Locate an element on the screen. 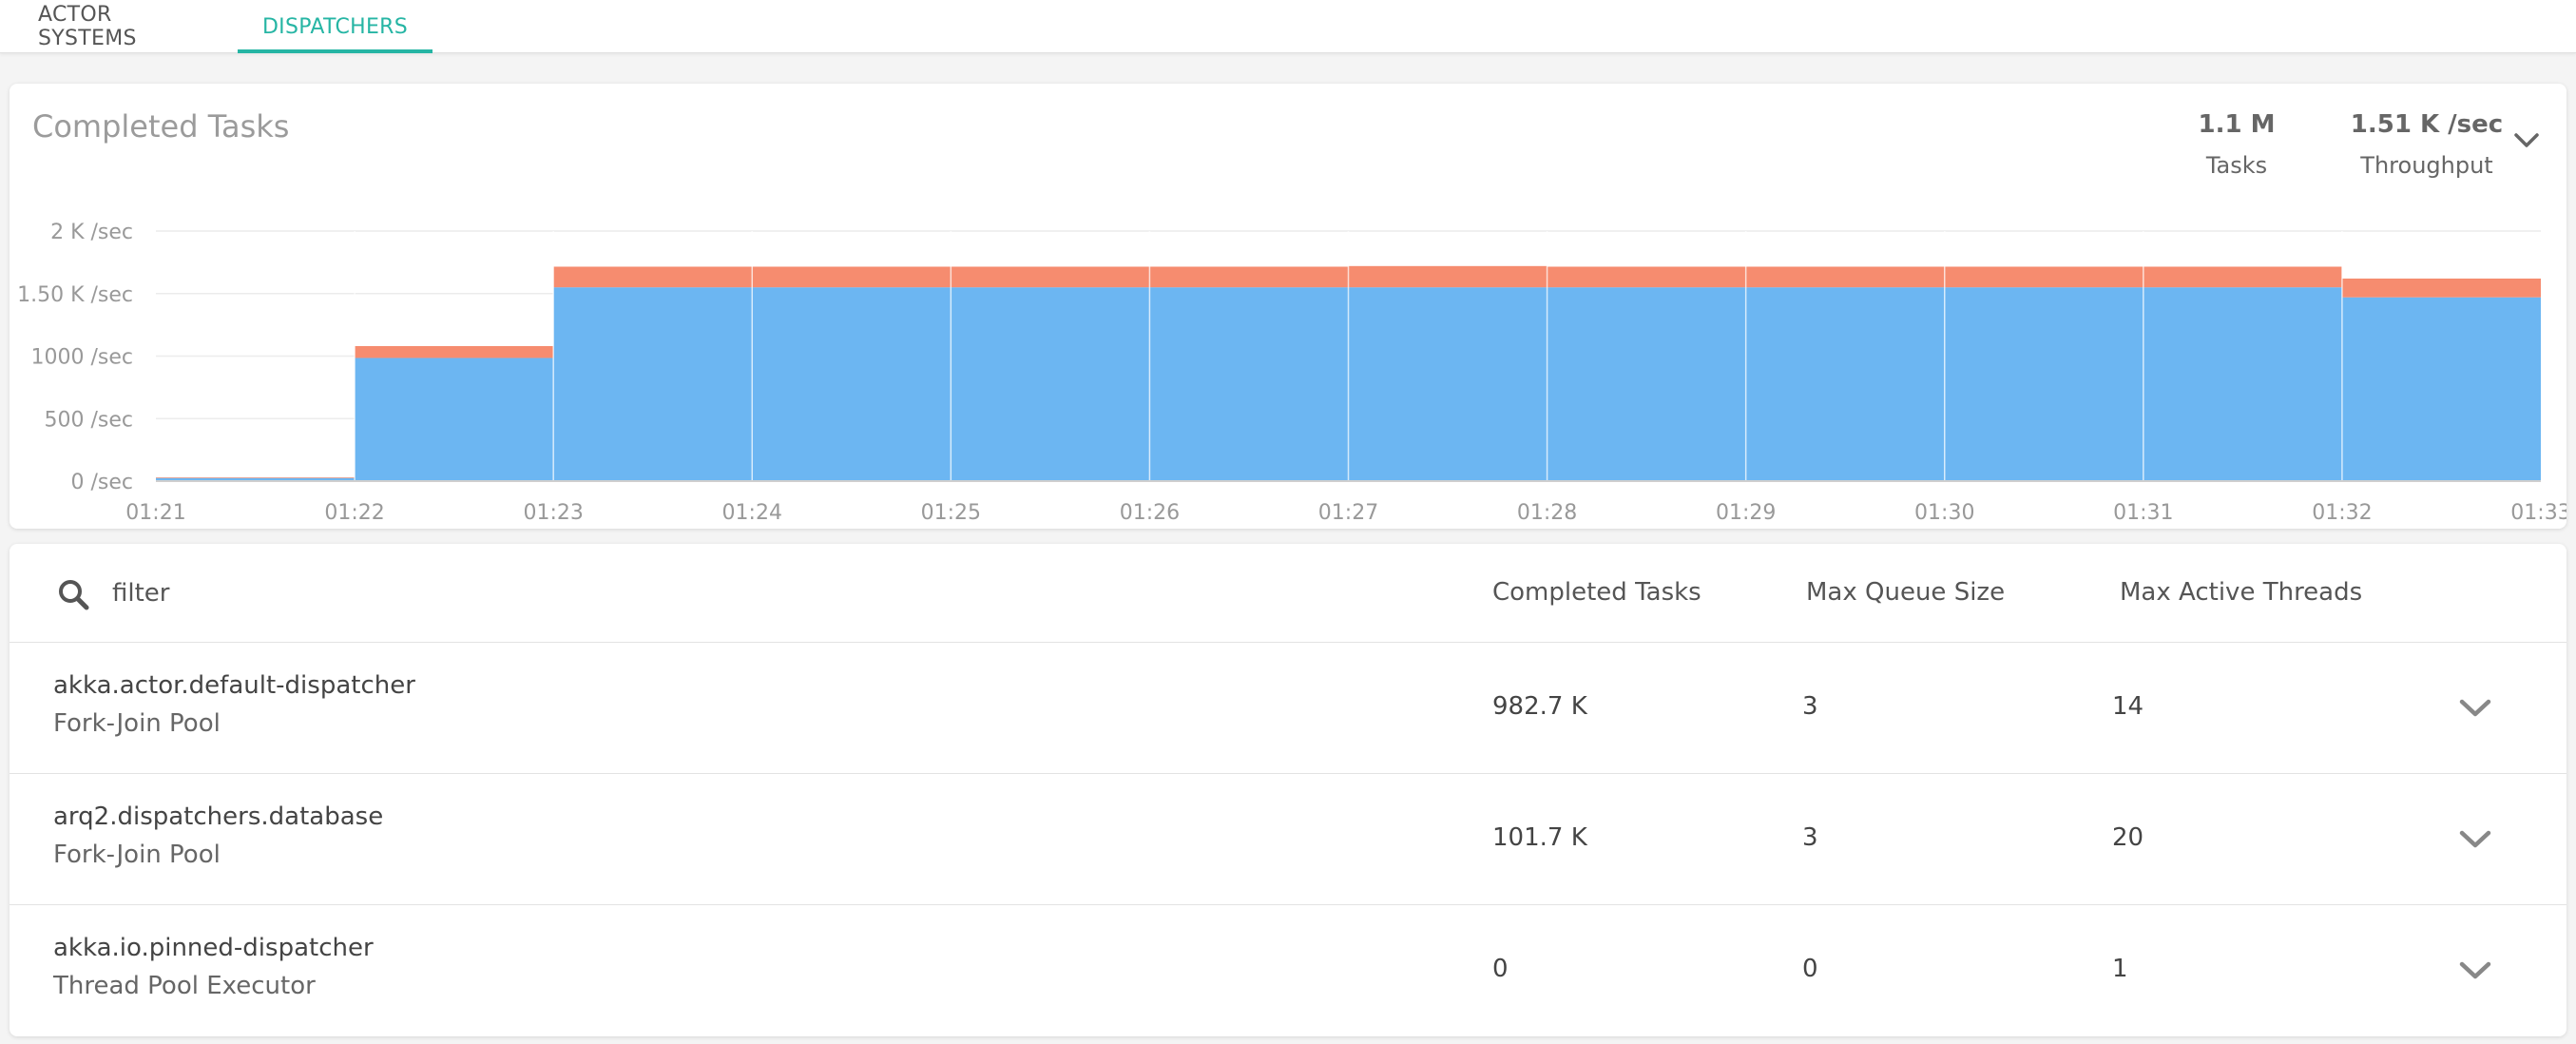  dispatcher-name: akka.io.pinned-dispatcher is located at coordinates (214, 948).